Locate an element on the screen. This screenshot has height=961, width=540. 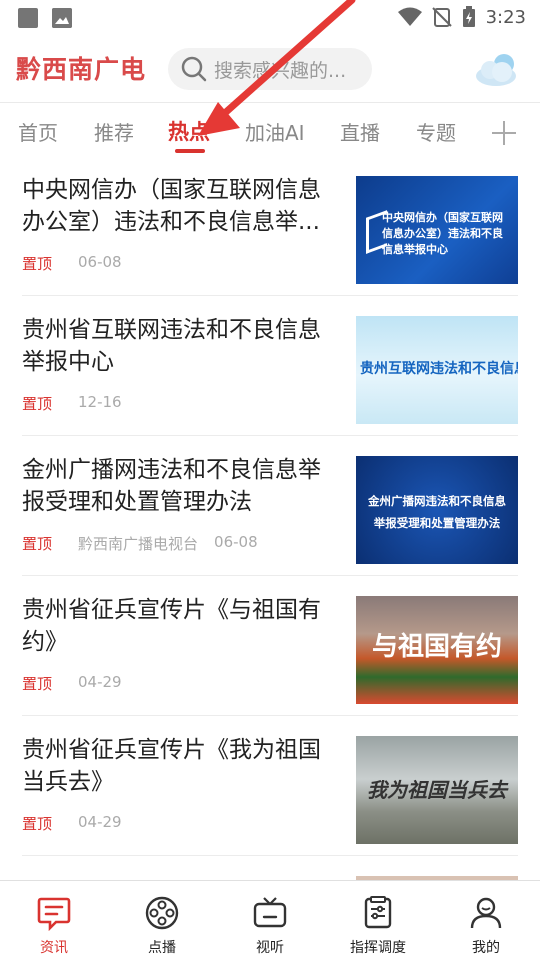
news-item: 贵州省征兵宣传片《与祖国有约》 置顶 04-29 与祖国有约 is located at coordinates (270, 646).